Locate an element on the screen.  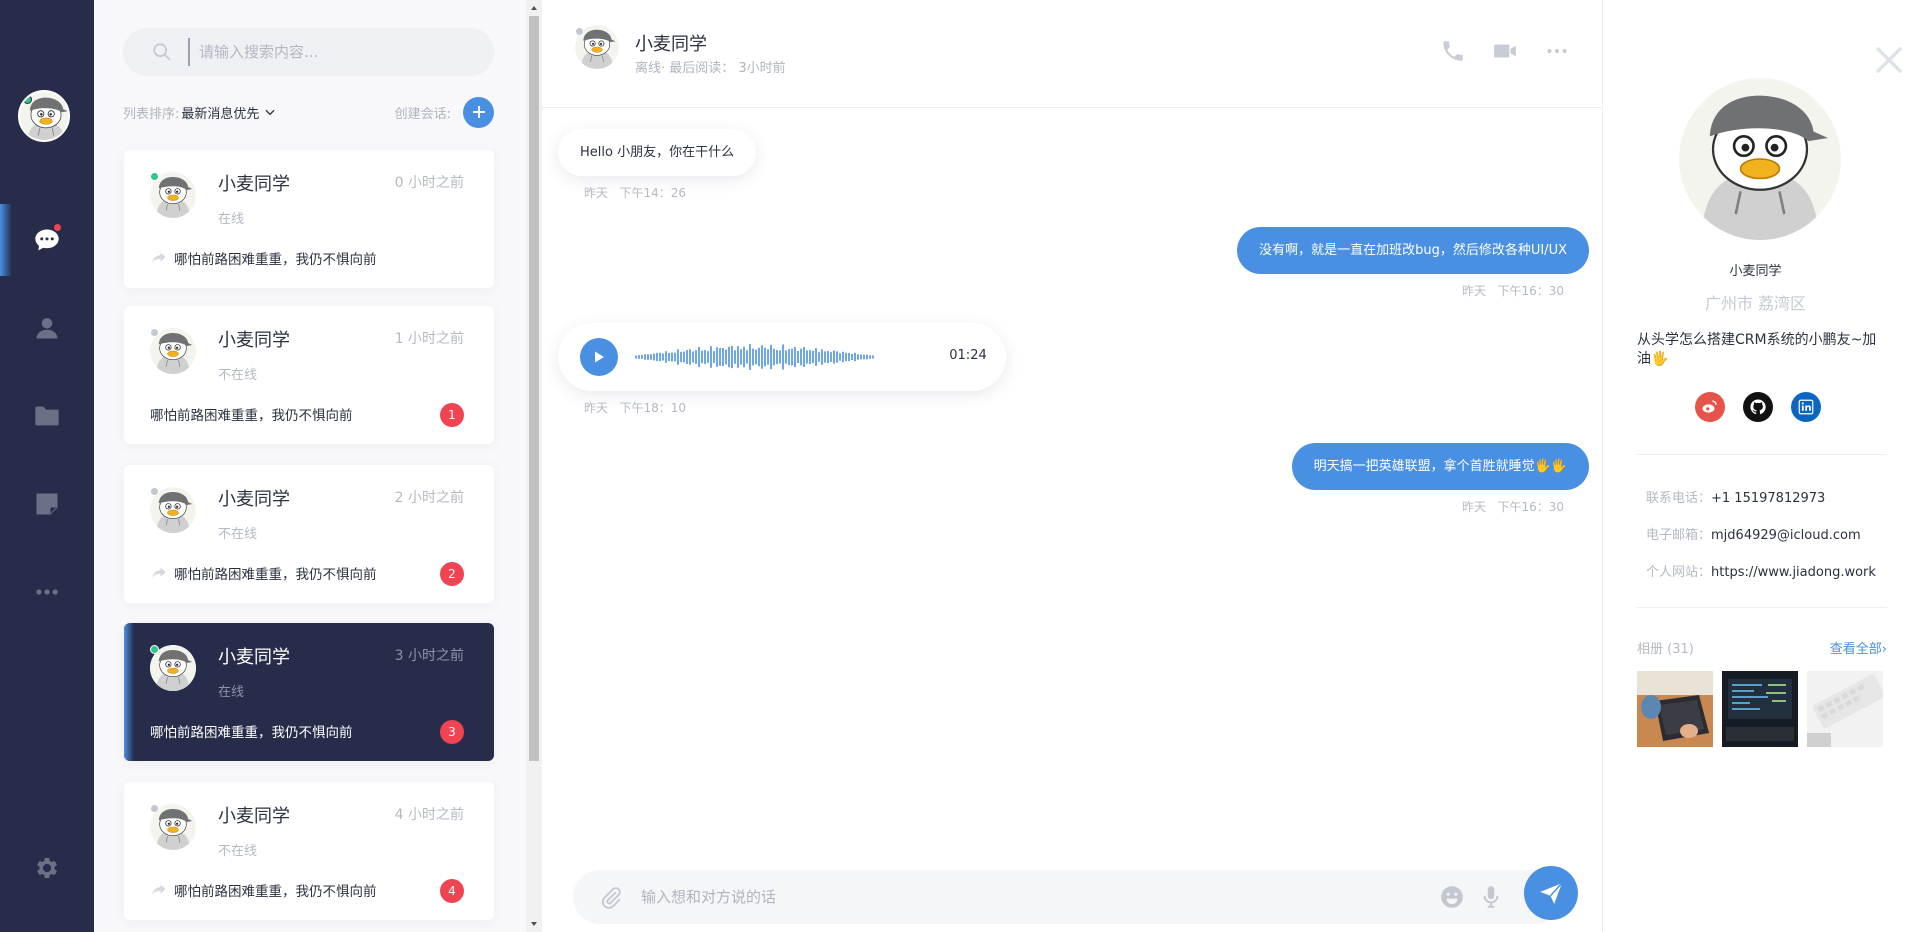
create-session-button is located at coordinates (478, 112).